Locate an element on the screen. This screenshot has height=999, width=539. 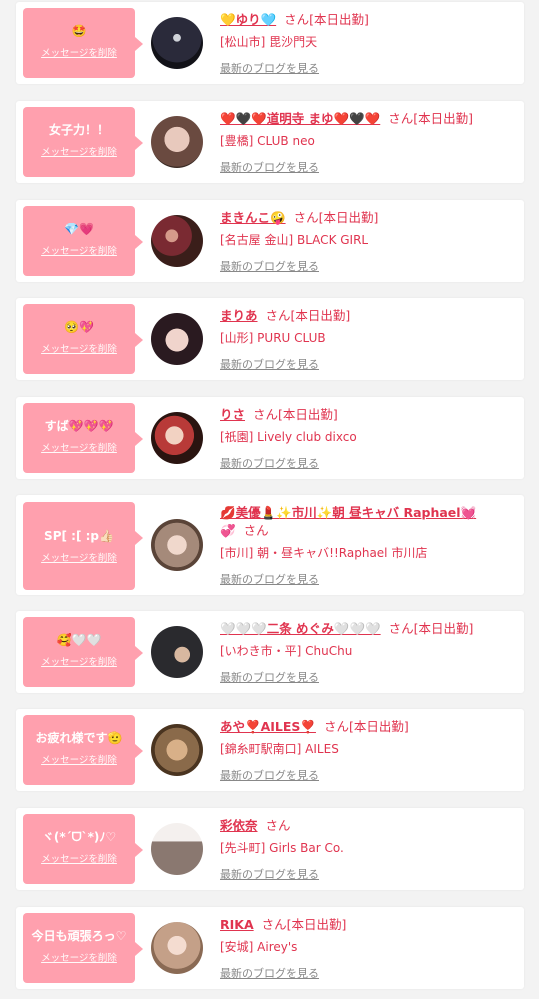
shop-info: [錦糸町駅南口] AILES is located at coordinates (279, 749).